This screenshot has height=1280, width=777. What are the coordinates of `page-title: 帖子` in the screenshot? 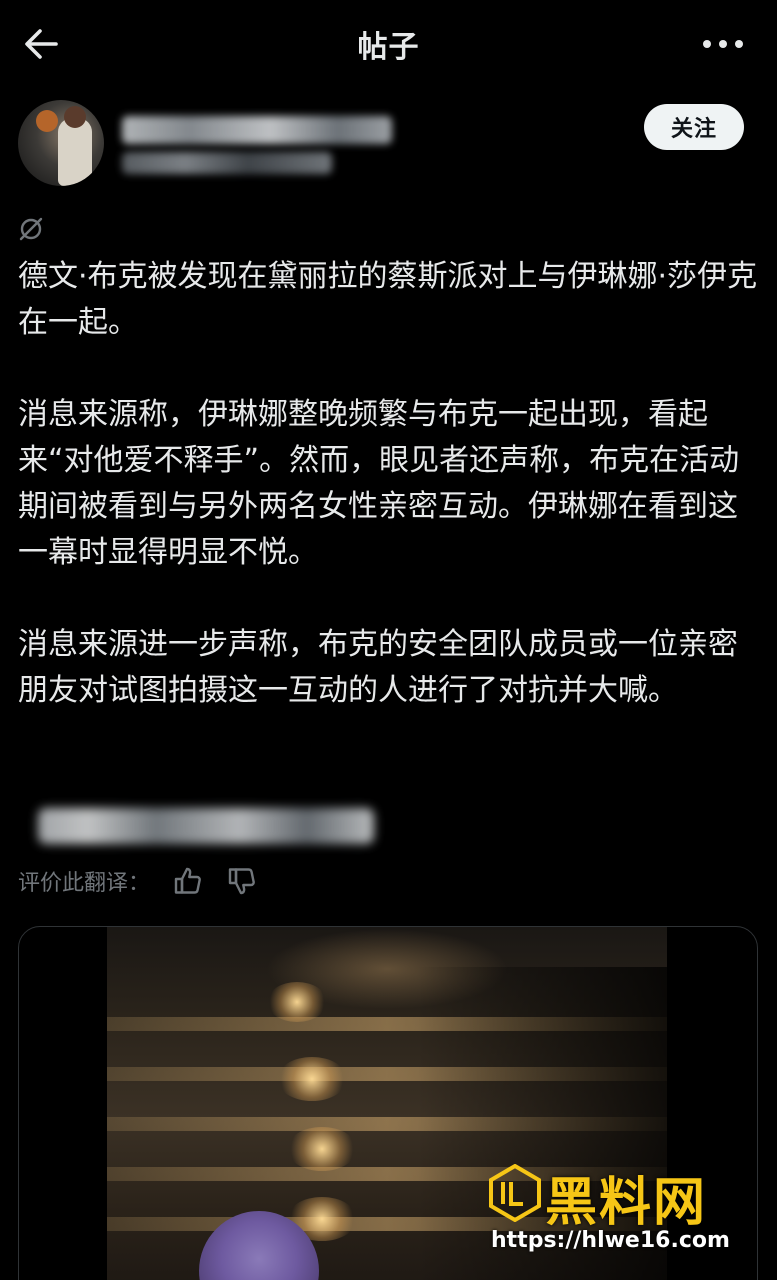 It's located at (388, 47).